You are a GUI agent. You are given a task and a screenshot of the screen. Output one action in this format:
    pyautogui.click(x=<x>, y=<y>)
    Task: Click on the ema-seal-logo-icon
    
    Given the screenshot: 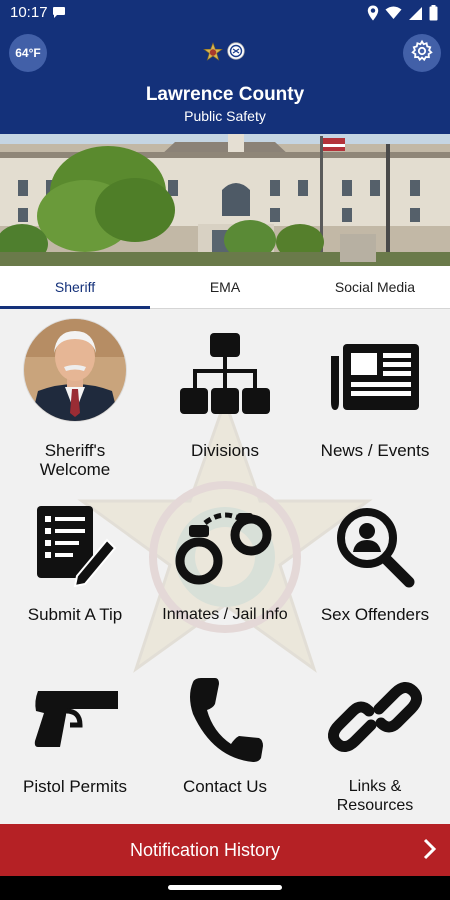 What is the action you would take?
    pyautogui.click(x=236, y=54)
    